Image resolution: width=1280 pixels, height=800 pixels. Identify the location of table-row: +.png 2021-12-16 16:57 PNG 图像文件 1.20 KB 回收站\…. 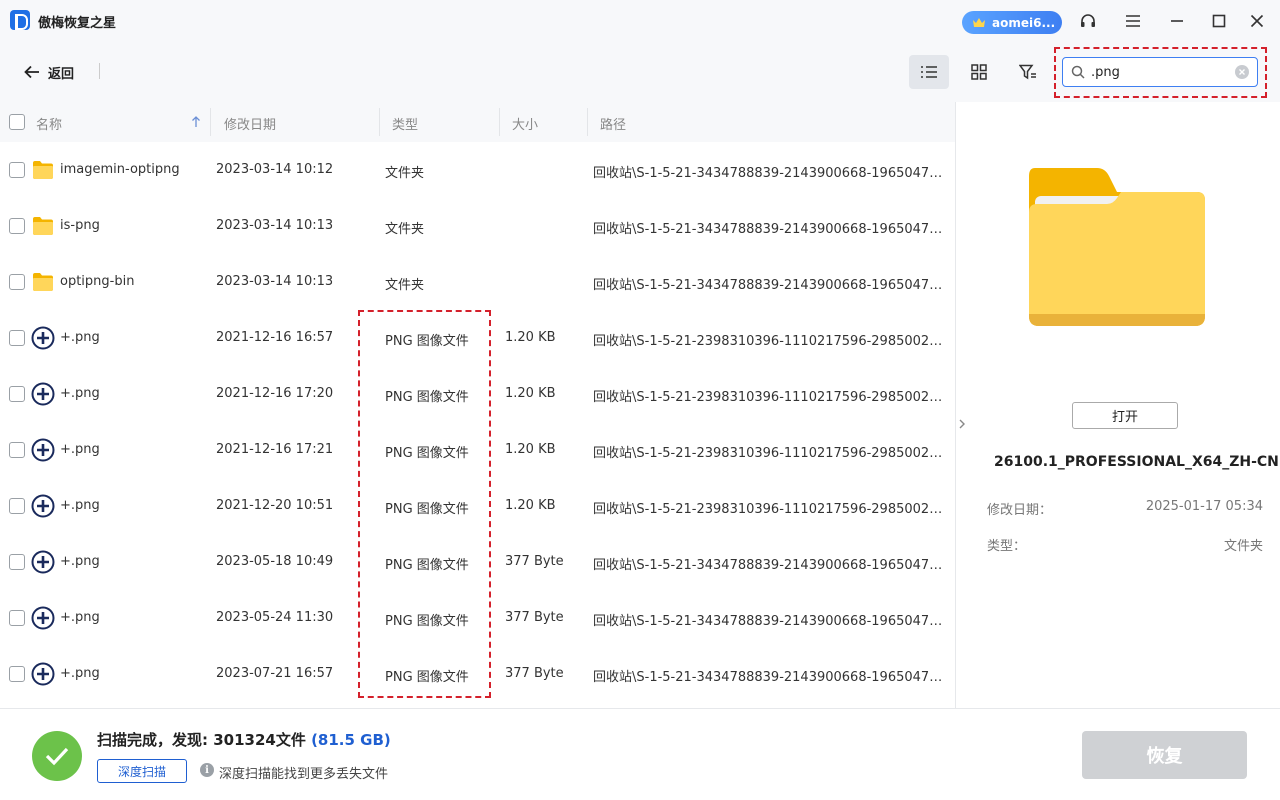
(477, 338).